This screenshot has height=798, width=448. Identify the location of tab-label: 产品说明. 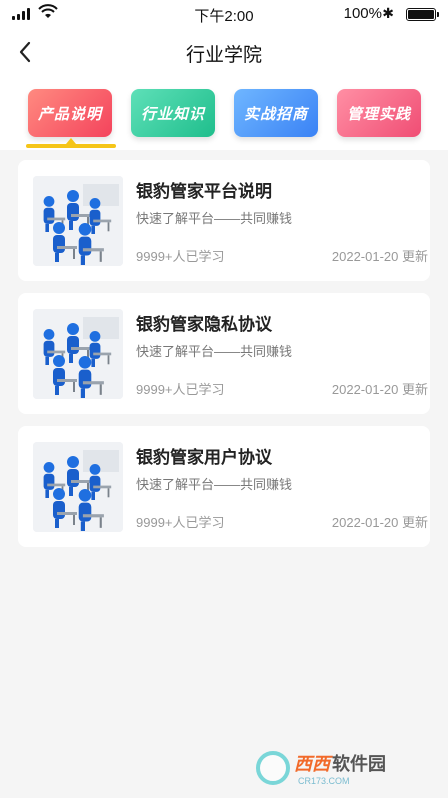
(69, 114).